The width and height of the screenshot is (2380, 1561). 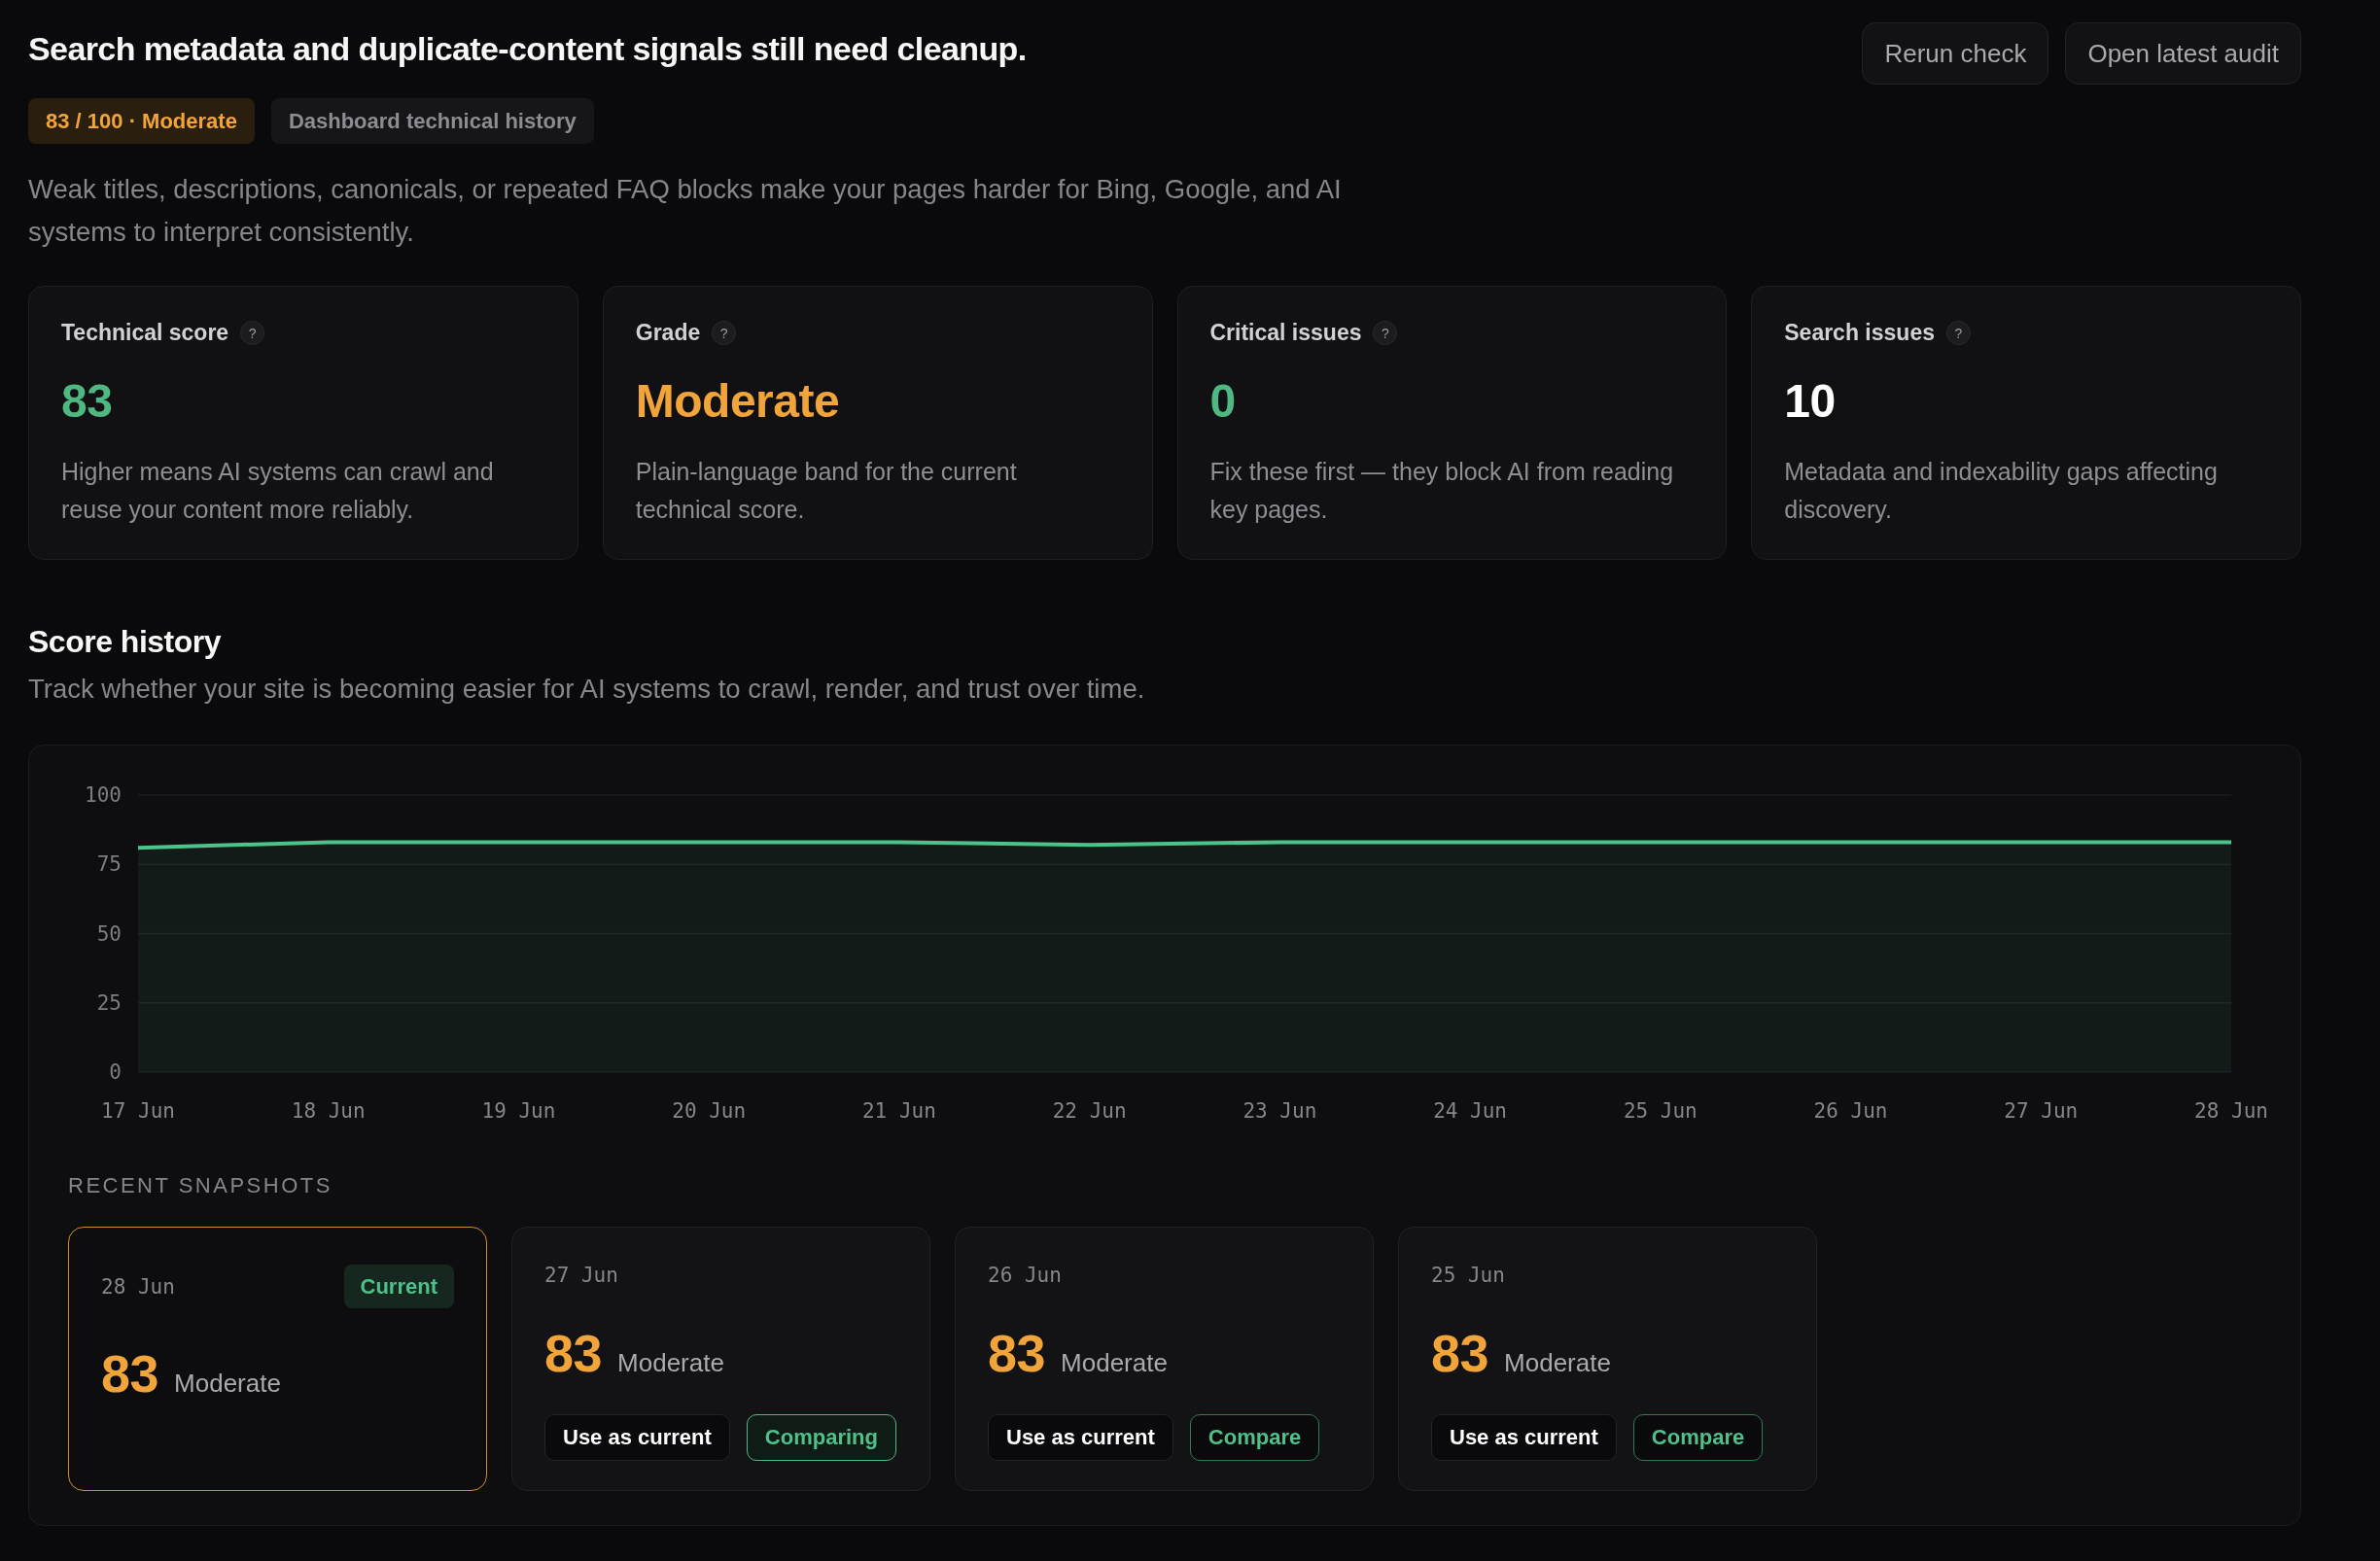 What do you see at coordinates (398, 1286) in the screenshot?
I see `current-badge: Current` at bounding box center [398, 1286].